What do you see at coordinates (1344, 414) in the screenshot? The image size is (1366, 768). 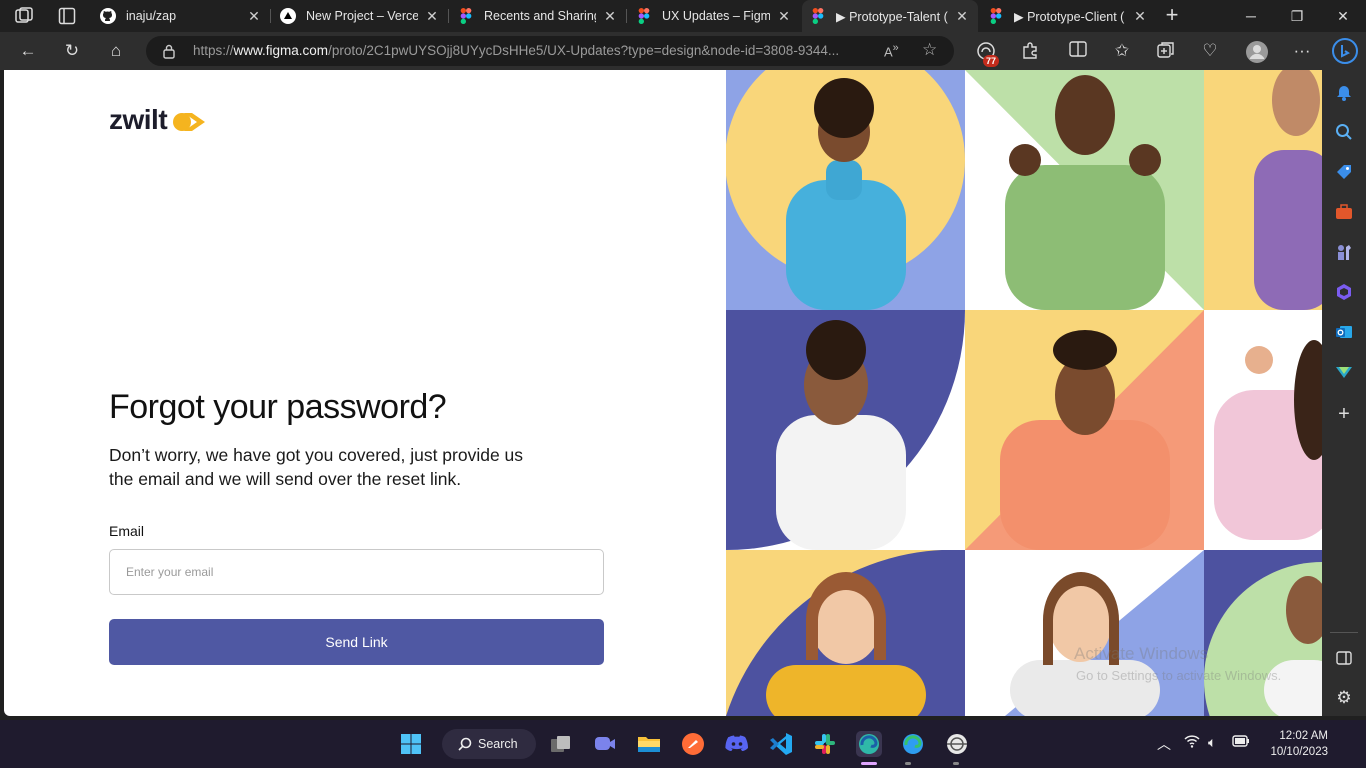 I see `add-sidebar-app-icon: +` at bounding box center [1344, 414].